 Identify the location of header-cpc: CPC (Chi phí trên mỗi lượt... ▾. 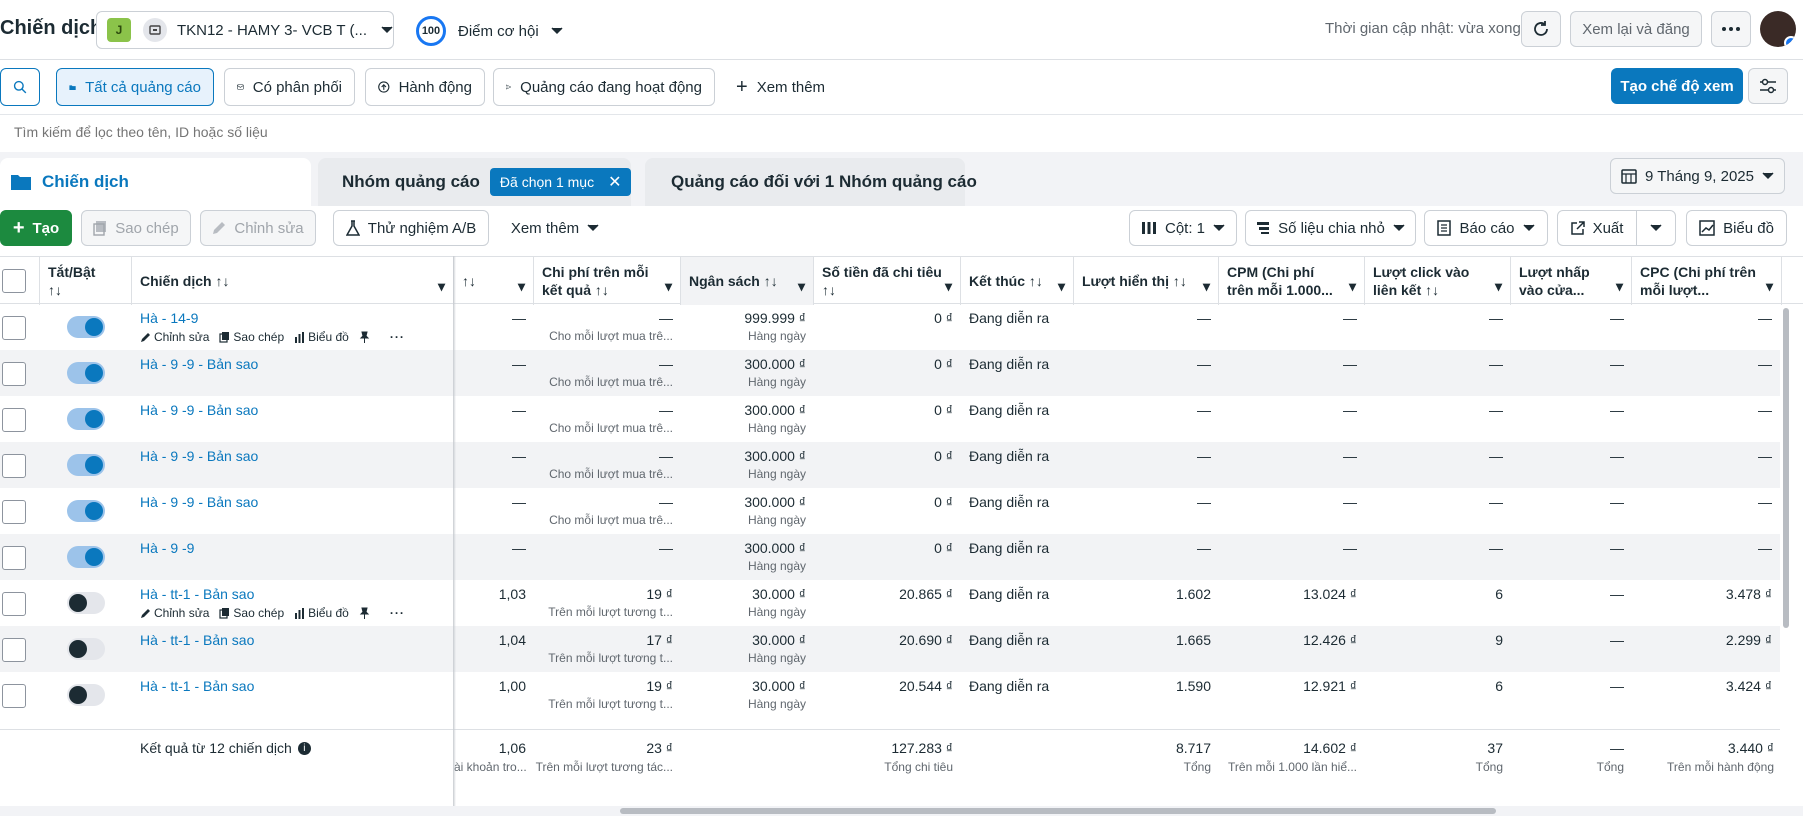
(1707, 281).